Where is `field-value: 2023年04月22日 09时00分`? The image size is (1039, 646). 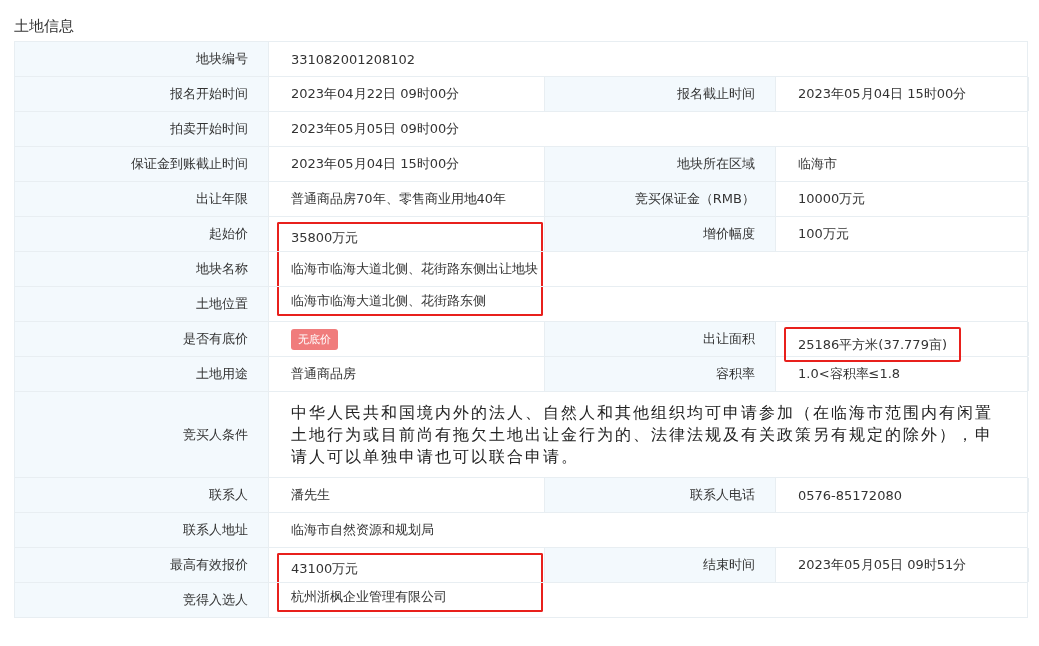 field-value: 2023年04月22日 09时00分 is located at coordinates (375, 94).